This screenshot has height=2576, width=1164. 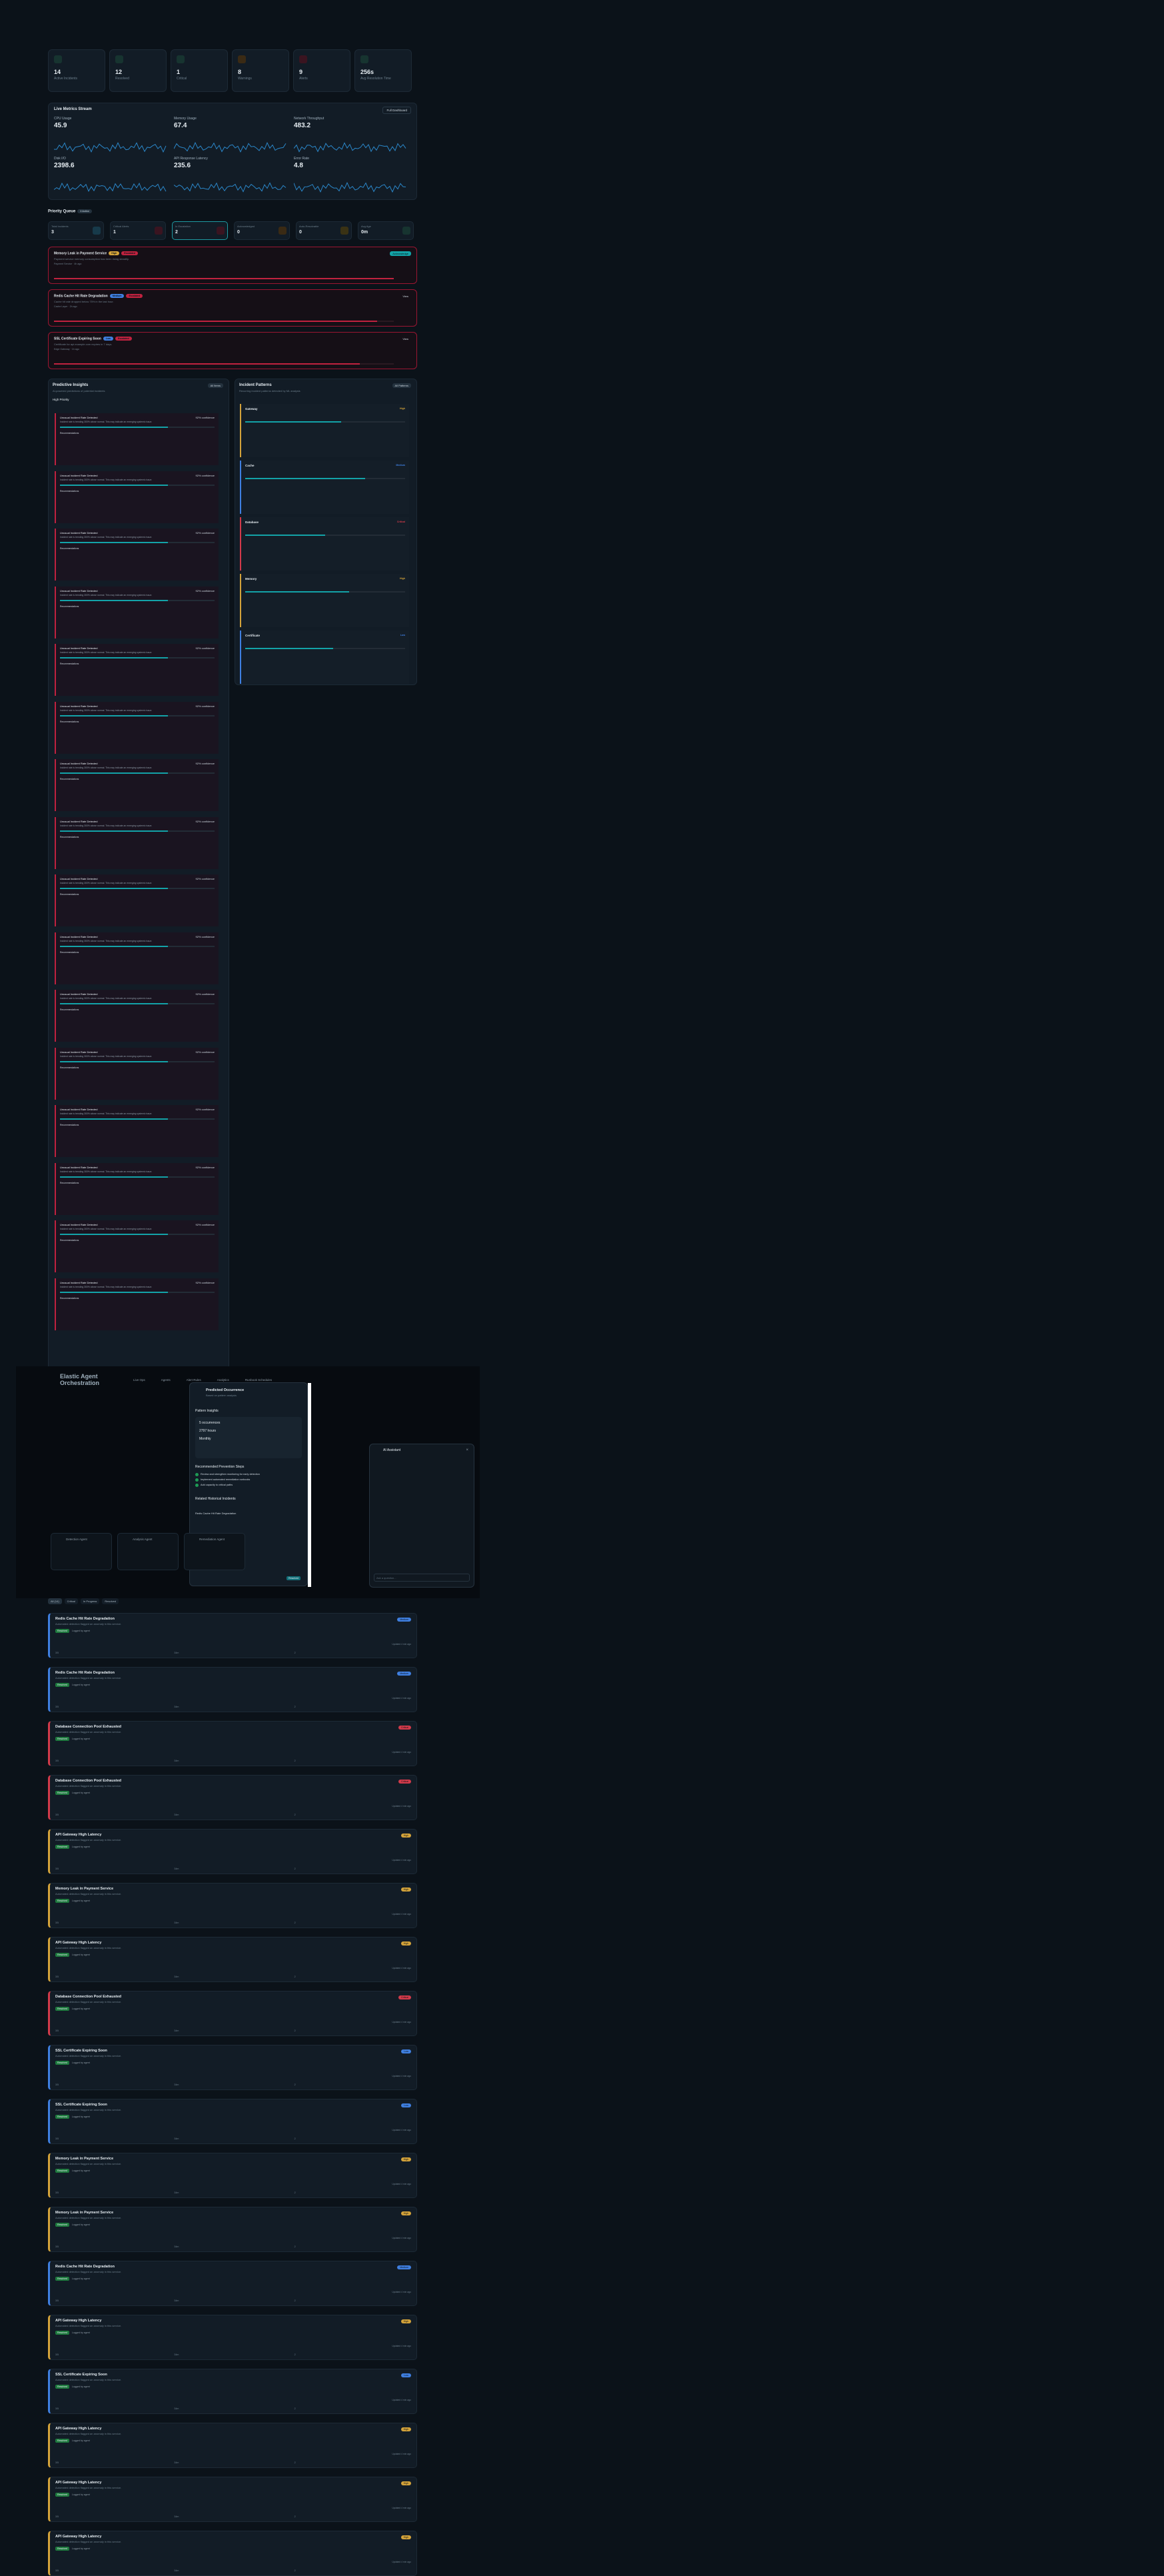 I want to click on modal-scrollbar, so click(x=309, y=1485).